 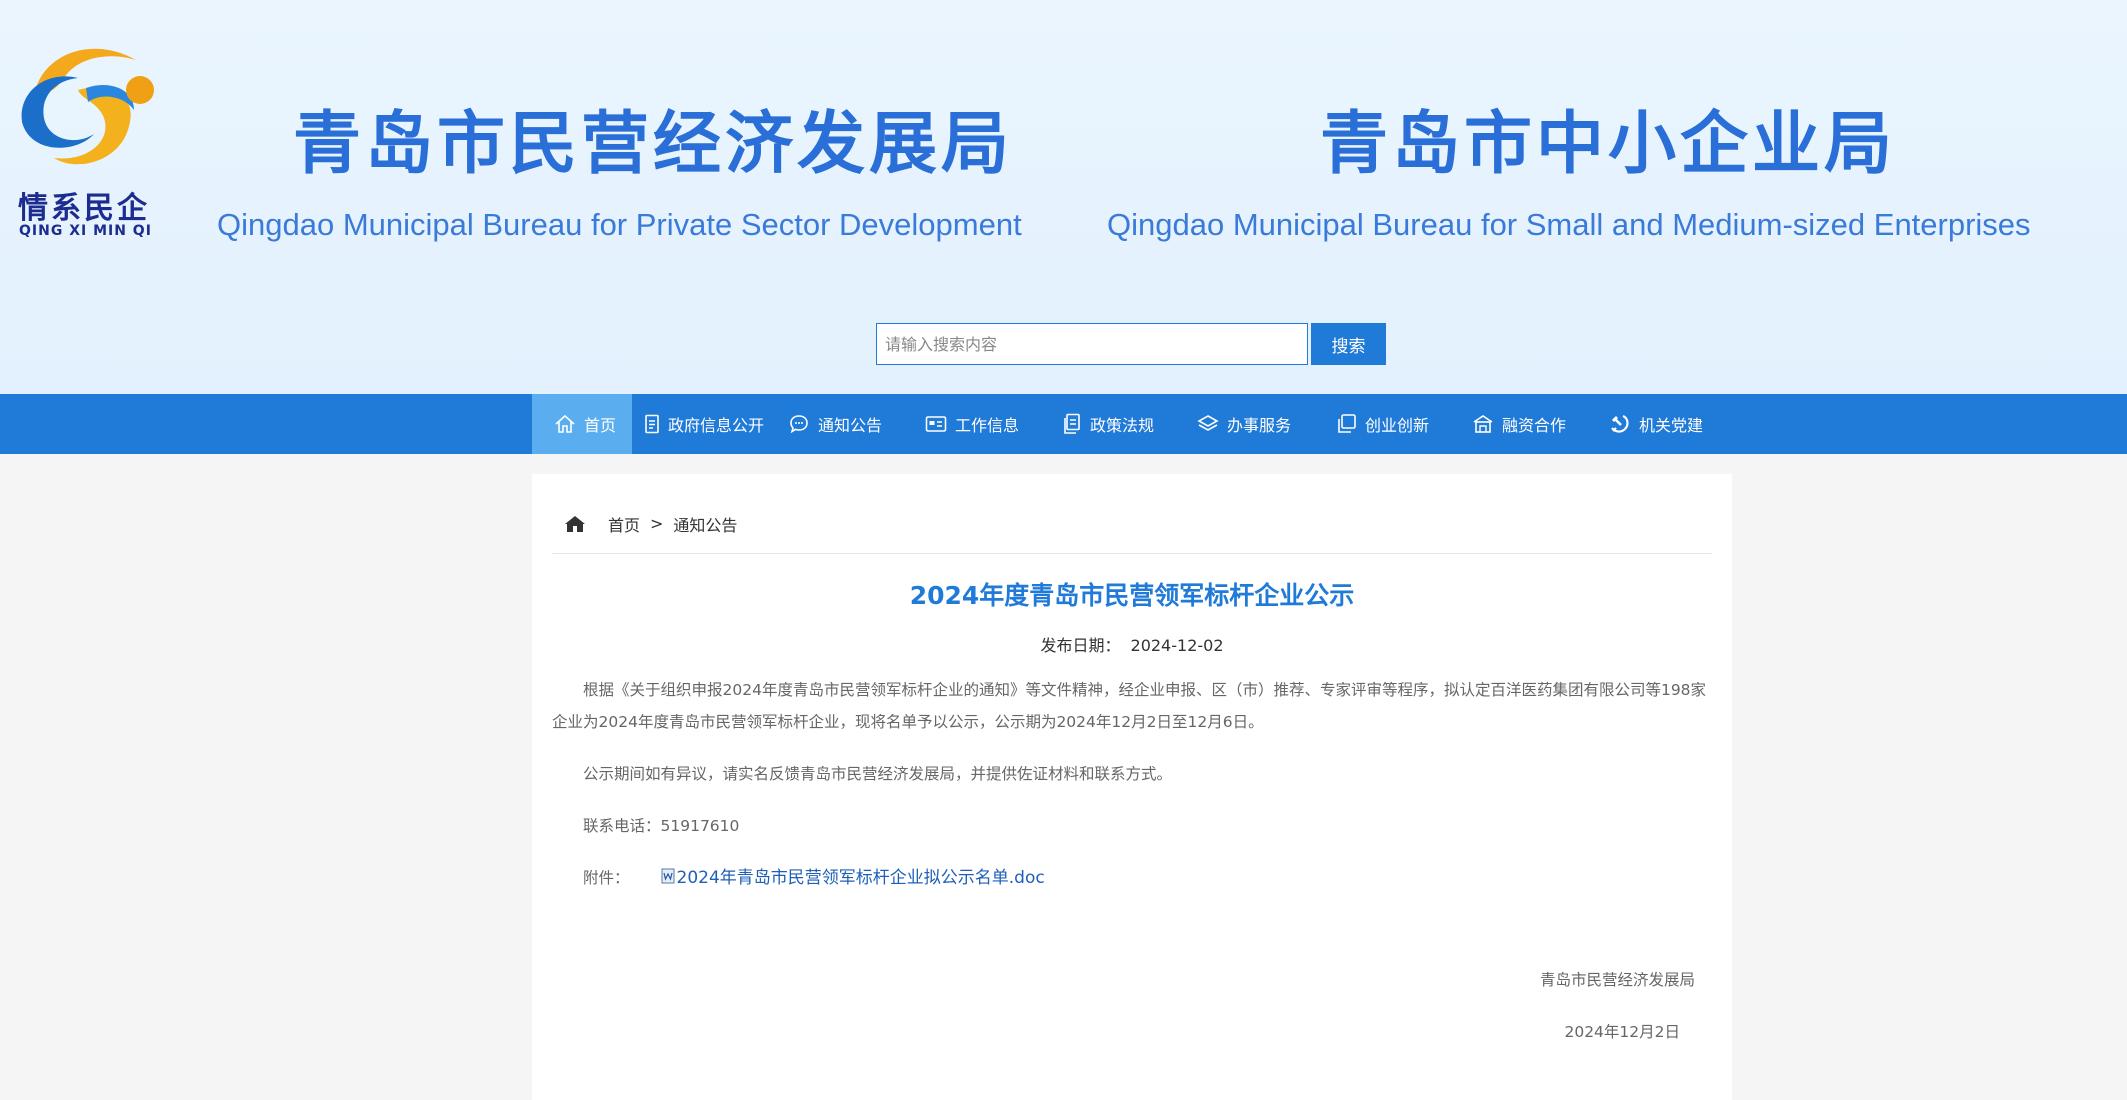 I want to click on publish-date: 发布日期： 2024-12-02, so click(x=1132, y=644).